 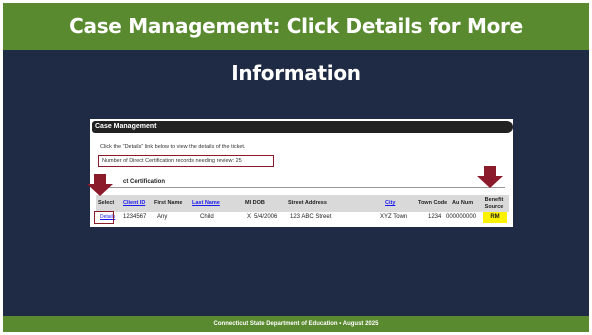 What do you see at coordinates (255, 203) in the screenshot?
I see `col-mi-dob: MI DOB` at bounding box center [255, 203].